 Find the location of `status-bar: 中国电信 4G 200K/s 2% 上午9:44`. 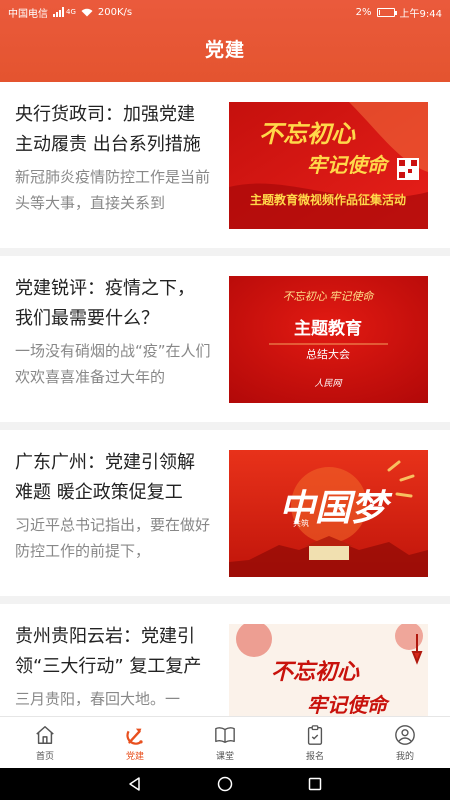

status-bar: 中国电信 4G 200K/s 2% 上午9:44 is located at coordinates (225, 12).